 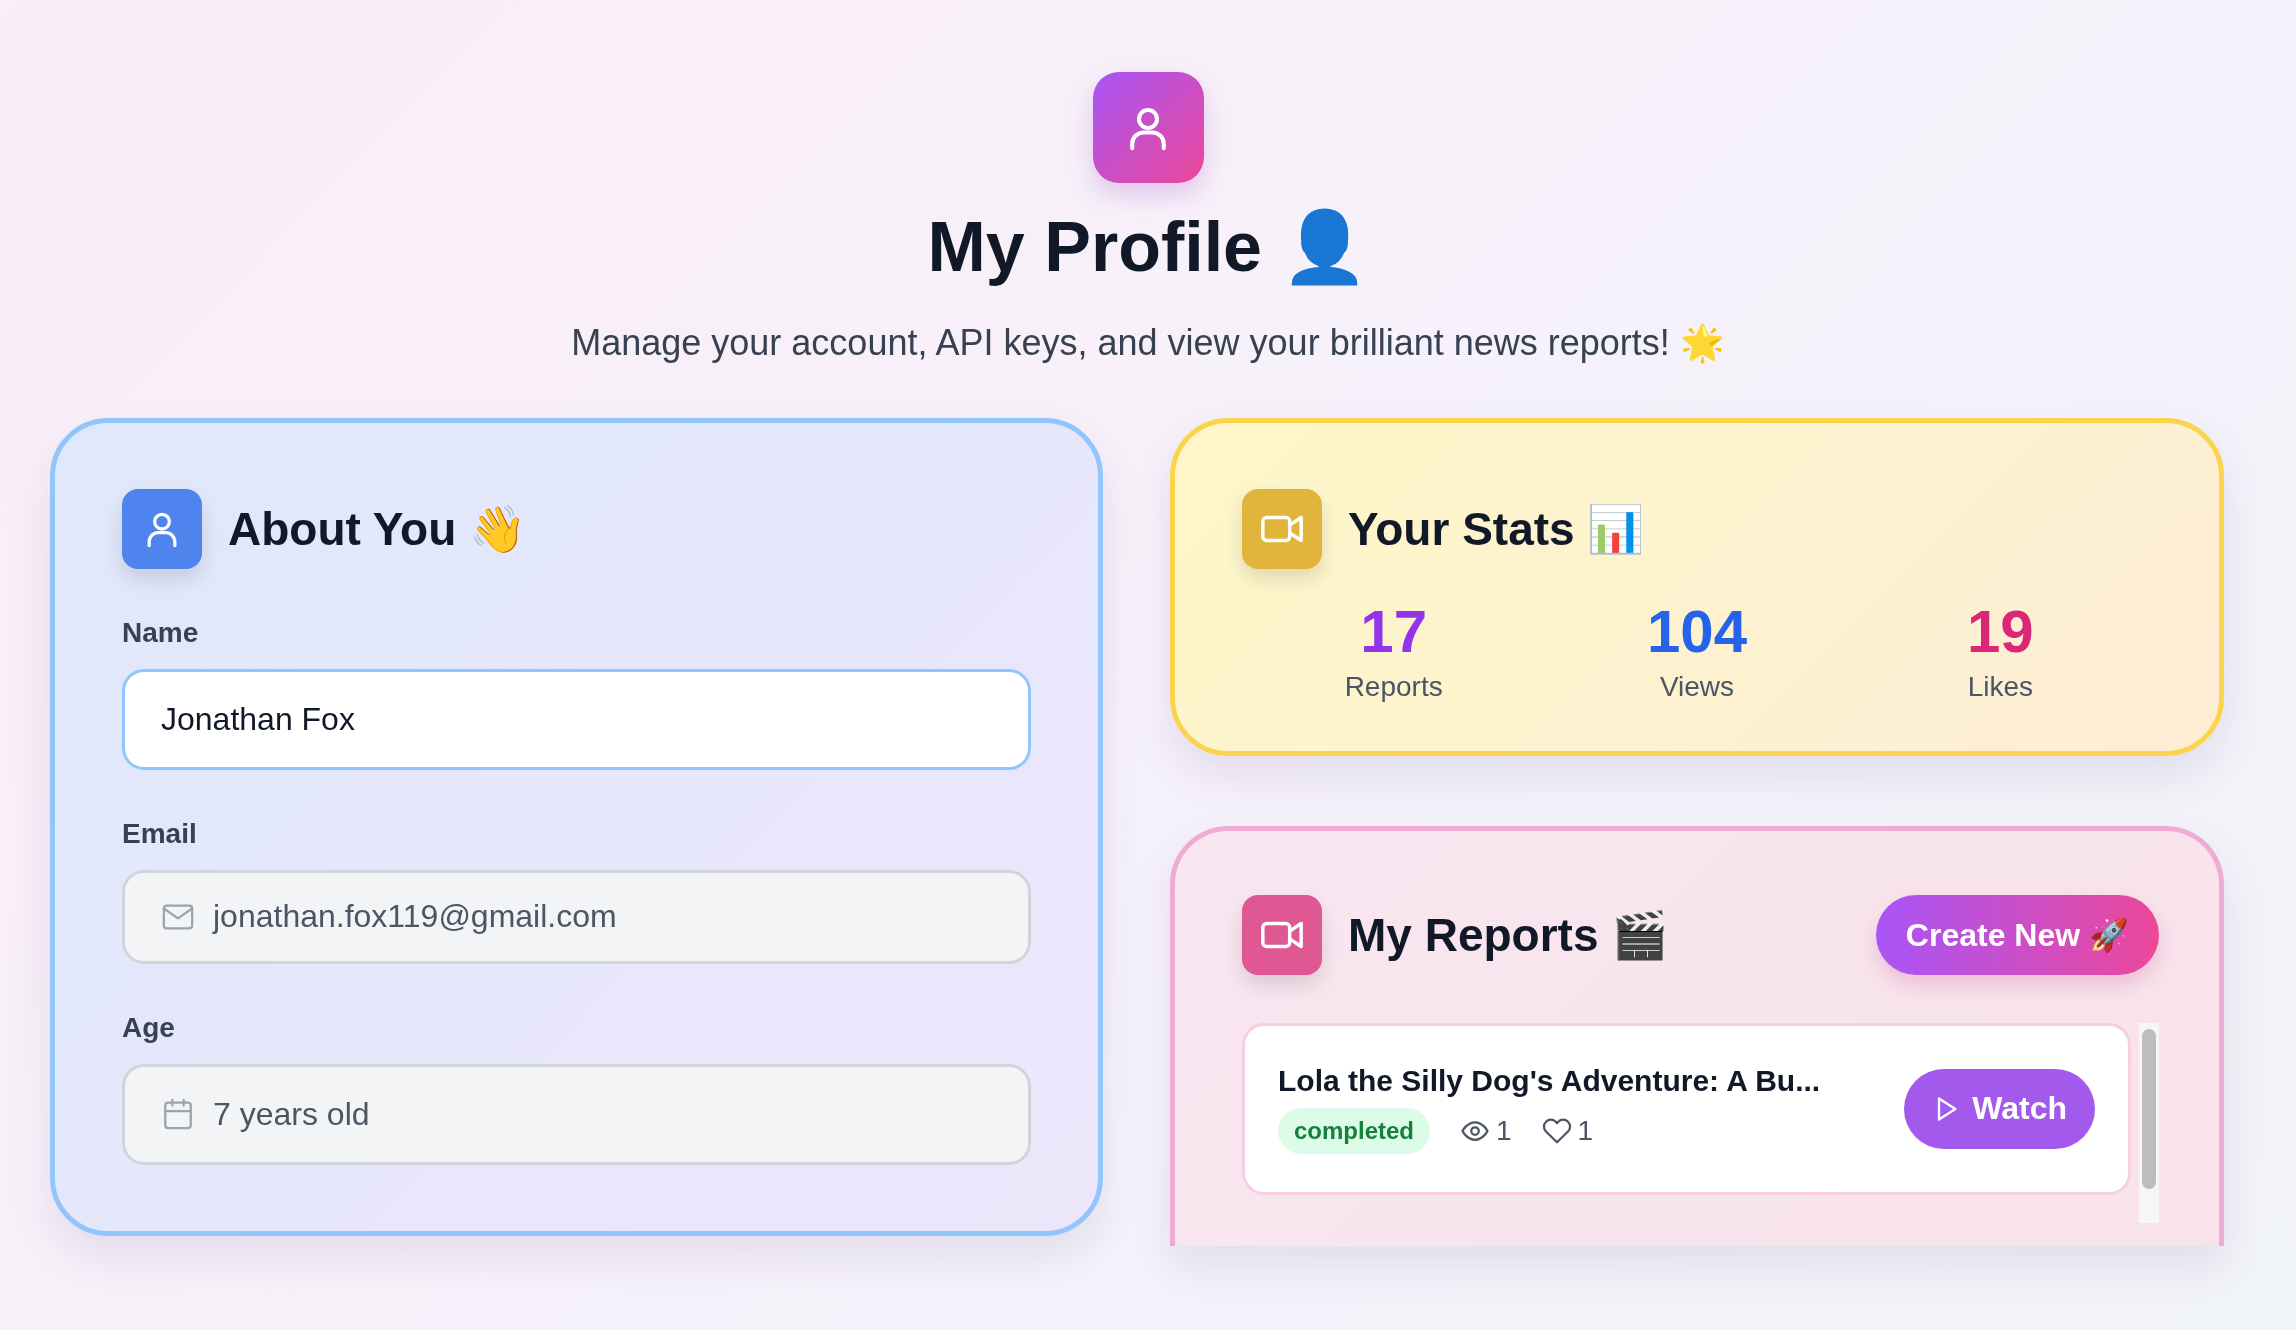 I want to click on page-title: My Profile 👤, so click(x=1148, y=247).